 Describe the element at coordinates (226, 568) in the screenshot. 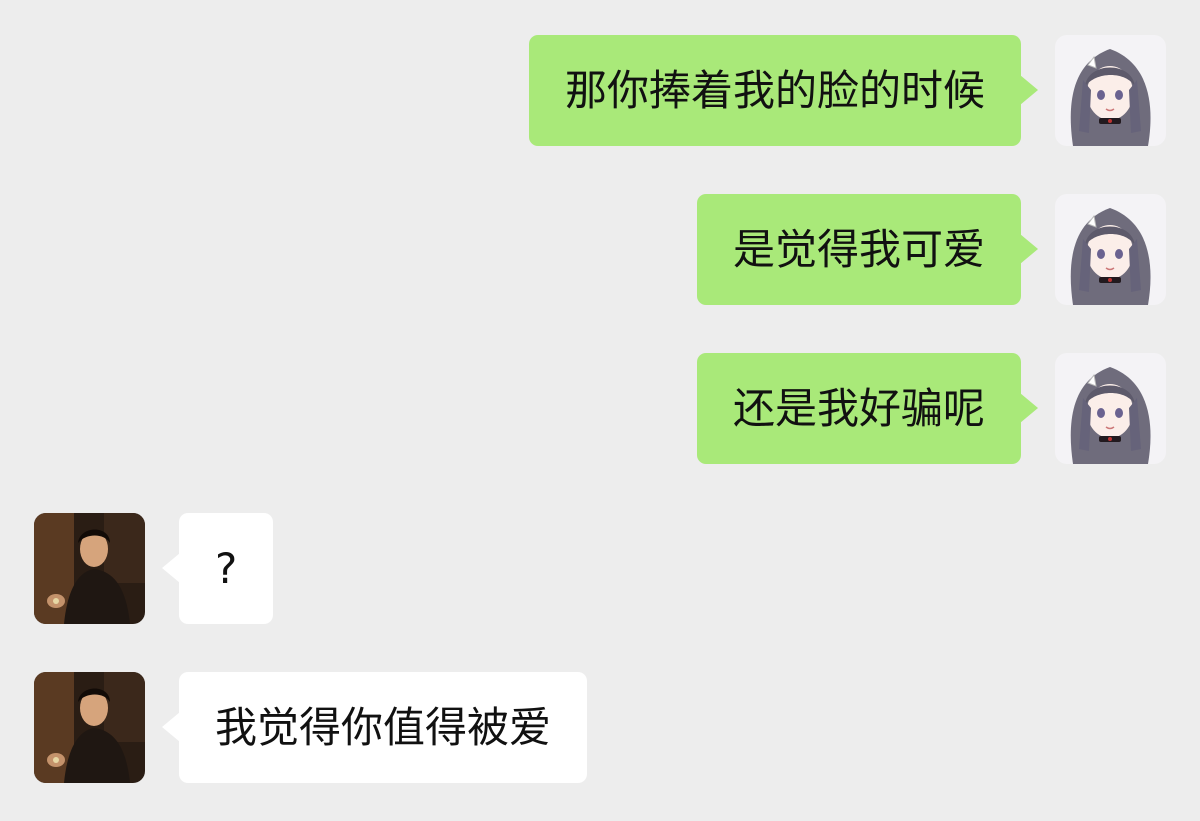

I see `message-text: ?` at that location.